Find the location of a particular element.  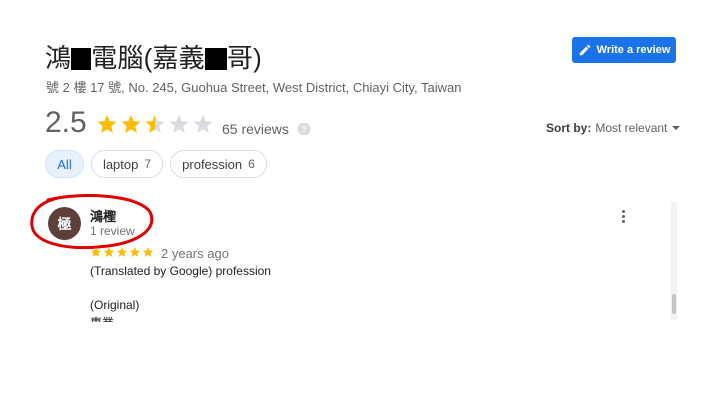

sort-dropdown: Sort by: Most relevant is located at coordinates (613, 128).